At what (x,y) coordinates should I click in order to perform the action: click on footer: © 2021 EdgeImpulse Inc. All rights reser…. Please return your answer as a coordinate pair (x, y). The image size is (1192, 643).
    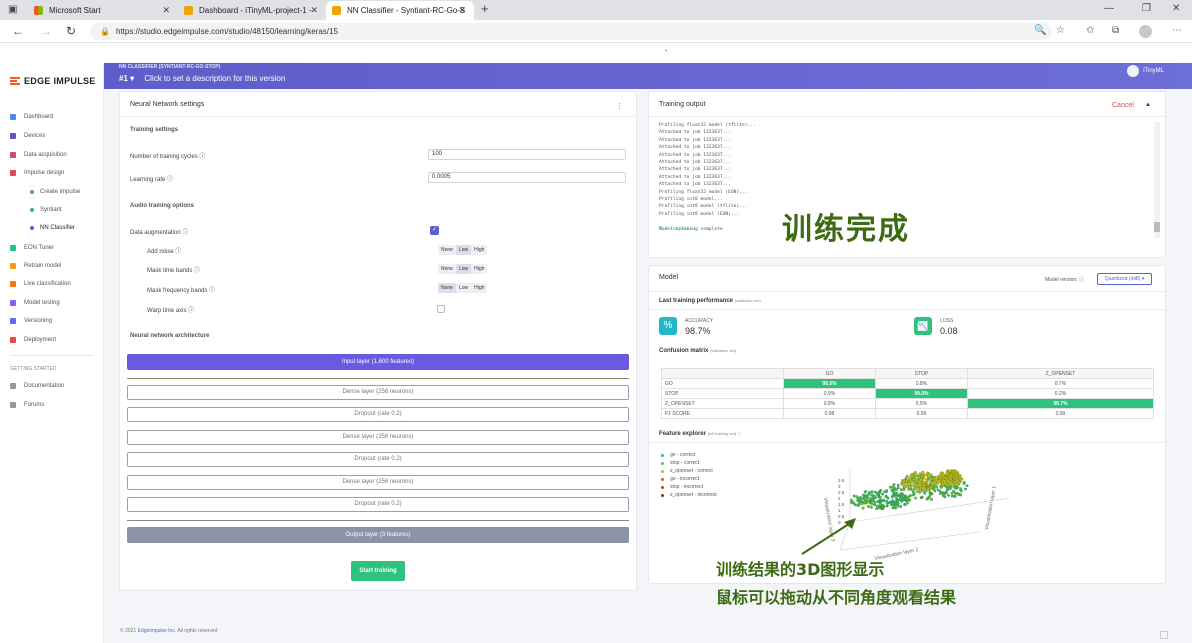
    Looking at the image, I should click on (168, 631).